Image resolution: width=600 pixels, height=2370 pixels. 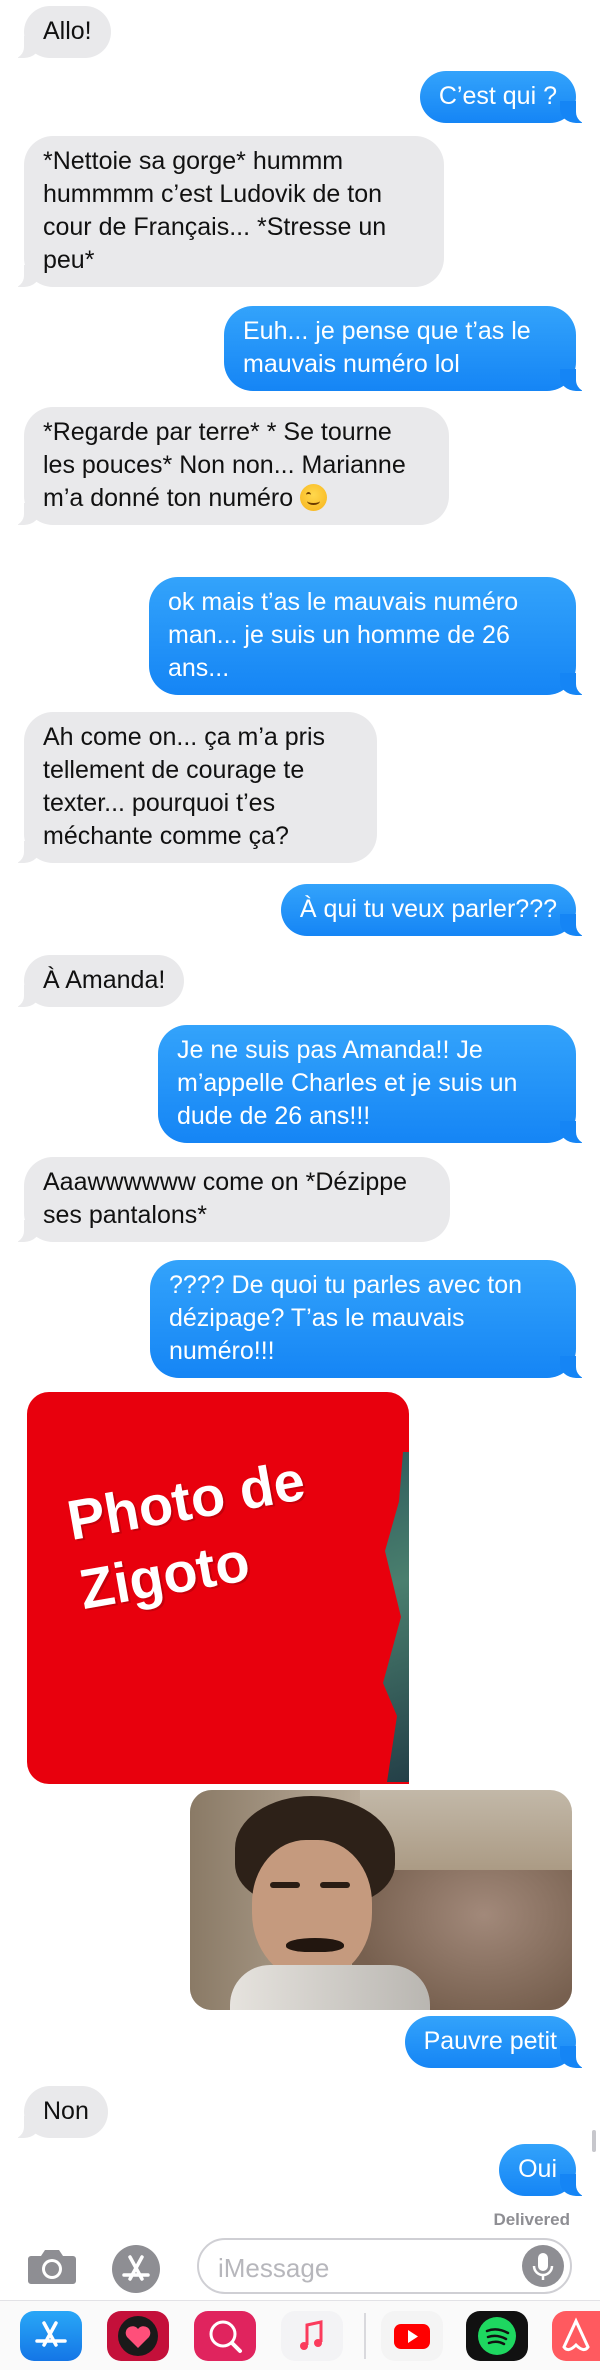 What do you see at coordinates (531, 2219) in the screenshot?
I see `delivery-status: Delivered` at bounding box center [531, 2219].